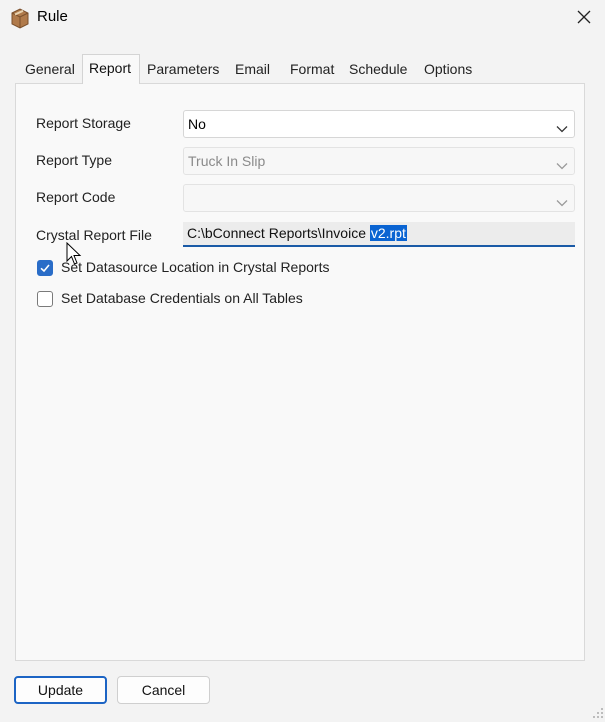  What do you see at coordinates (60, 690) in the screenshot?
I see `update-button: Update` at bounding box center [60, 690].